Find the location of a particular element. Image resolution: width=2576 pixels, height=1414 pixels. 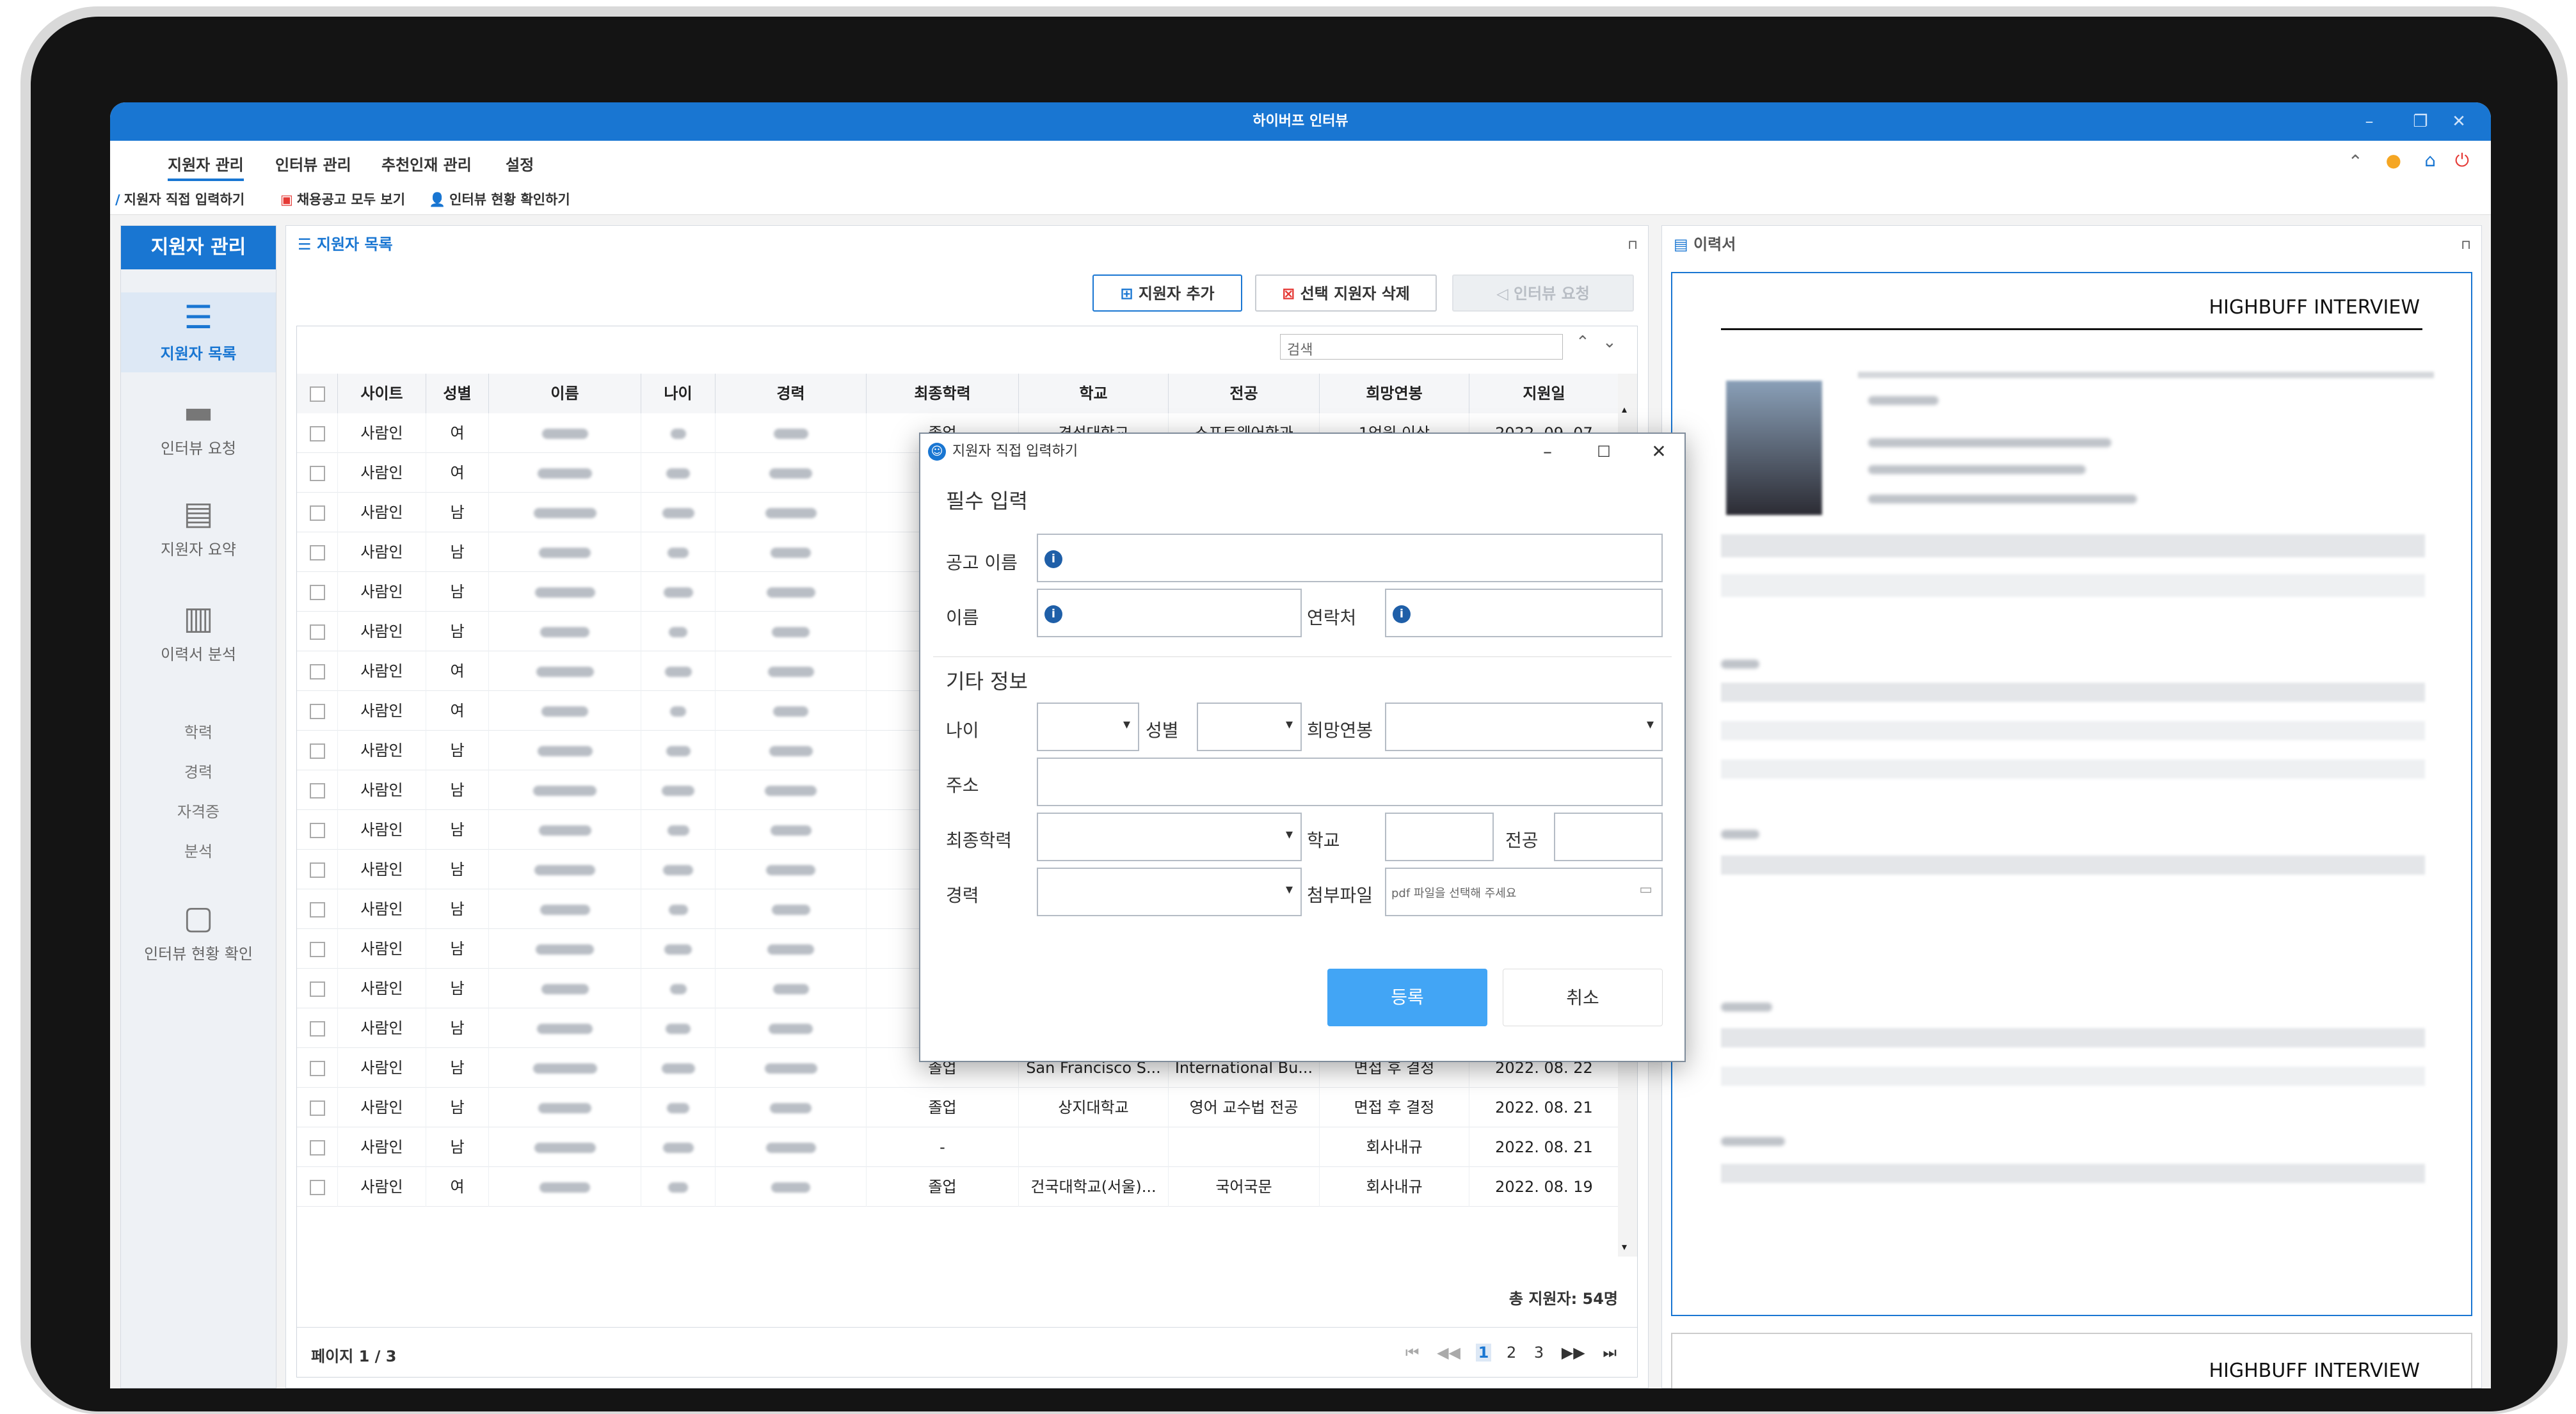

blurred-value is located at coordinates (564, 632).